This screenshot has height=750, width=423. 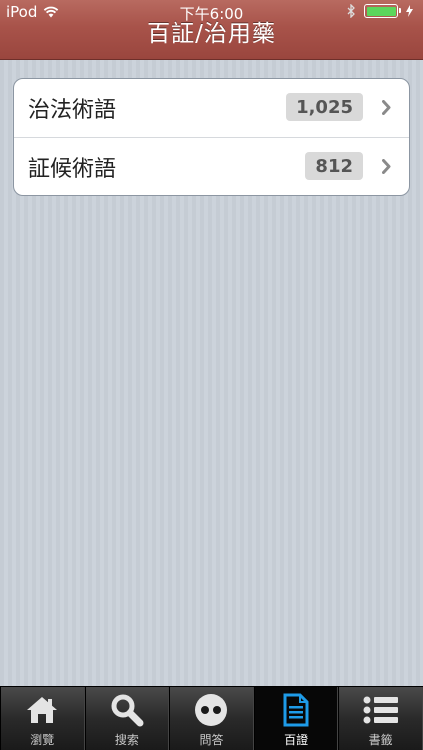 What do you see at coordinates (42, 740) in the screenshot?
I see `tab-label: 瀏覽` at bounding box center [42, 740].